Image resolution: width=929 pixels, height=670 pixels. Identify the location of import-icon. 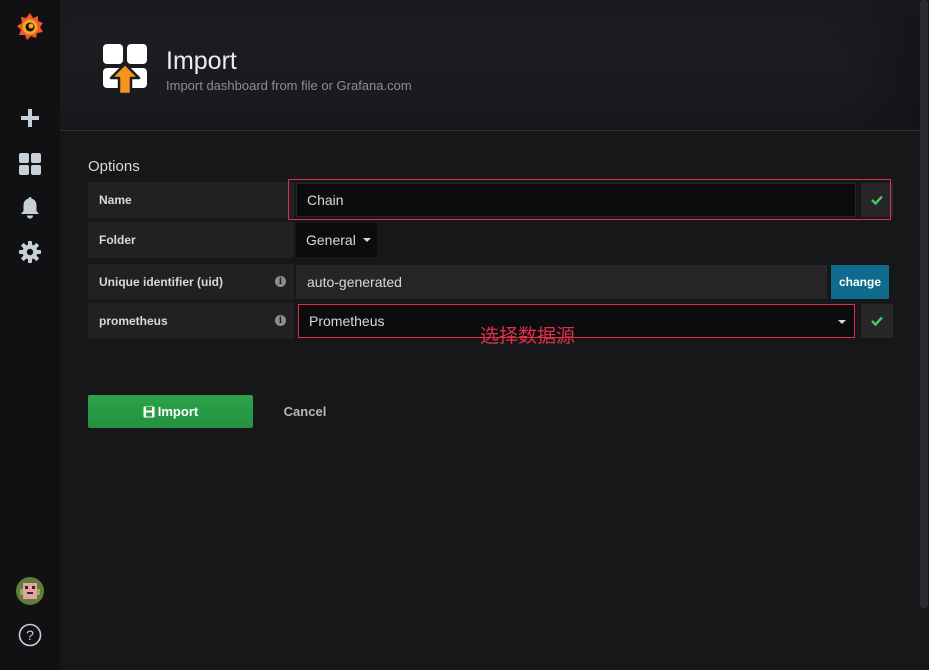
(125, 70).